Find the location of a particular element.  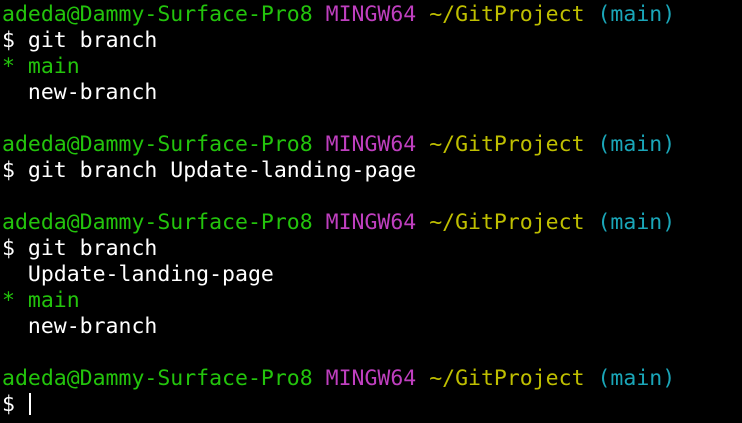

output-line: Update-landing-page is located at coordinates (372, 275).